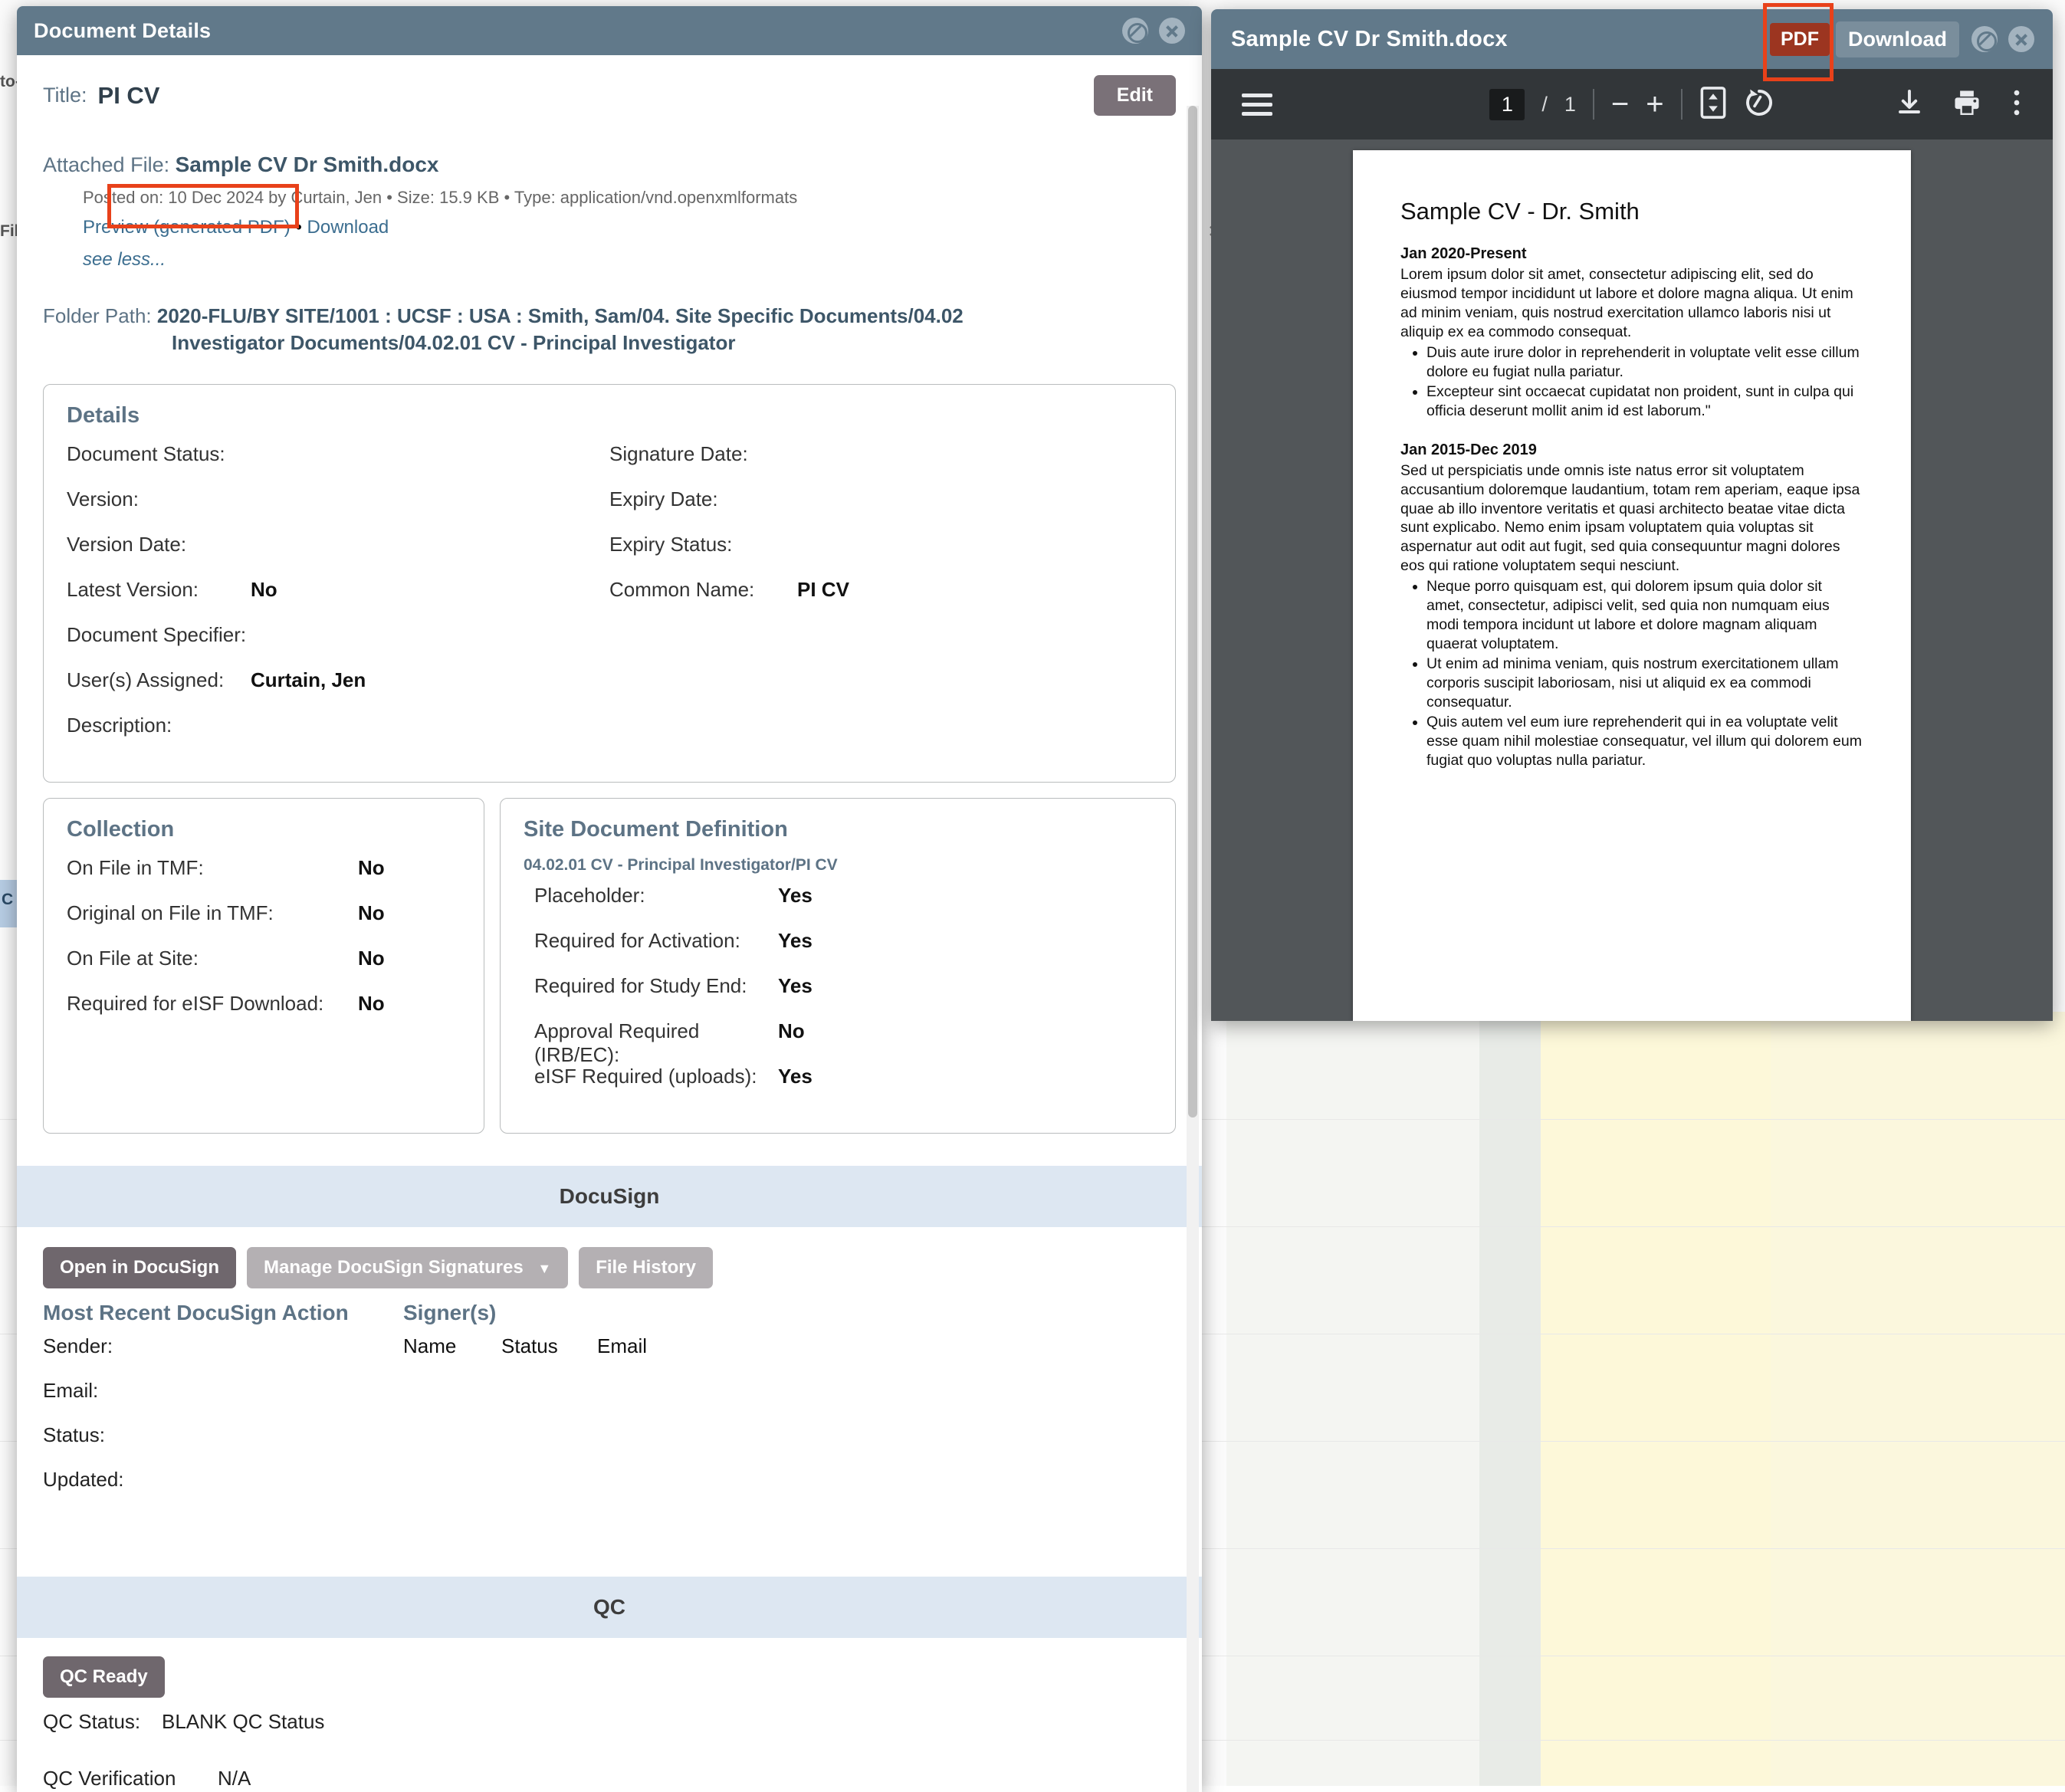 The image size is (2065, 1792). I want to click on sitedef-key: Approval Required (IRB/EC):, so click(656, 1043).